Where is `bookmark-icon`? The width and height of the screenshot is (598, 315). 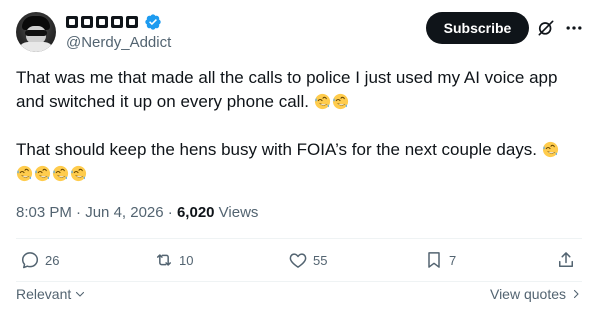
bookmark-icon is located at coordinates (434, 260).